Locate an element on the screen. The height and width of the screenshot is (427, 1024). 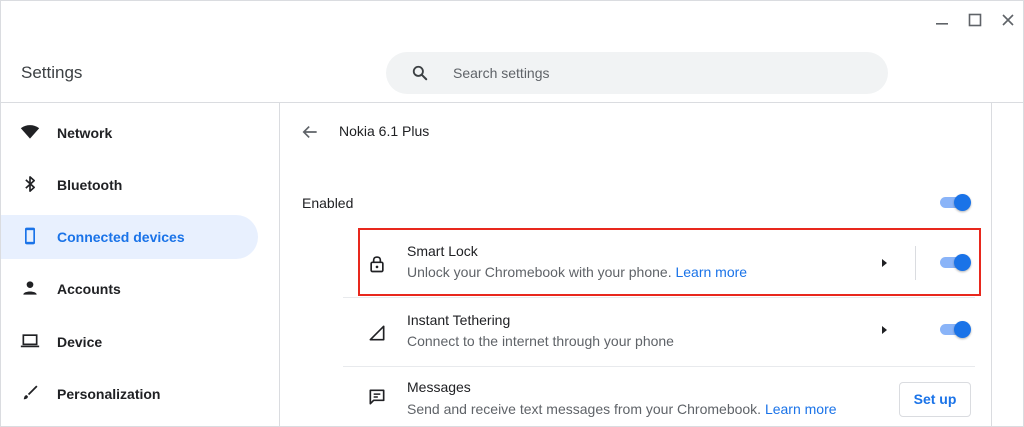
sidebar-item-label: Accounts is located at coordinates (89, 289).